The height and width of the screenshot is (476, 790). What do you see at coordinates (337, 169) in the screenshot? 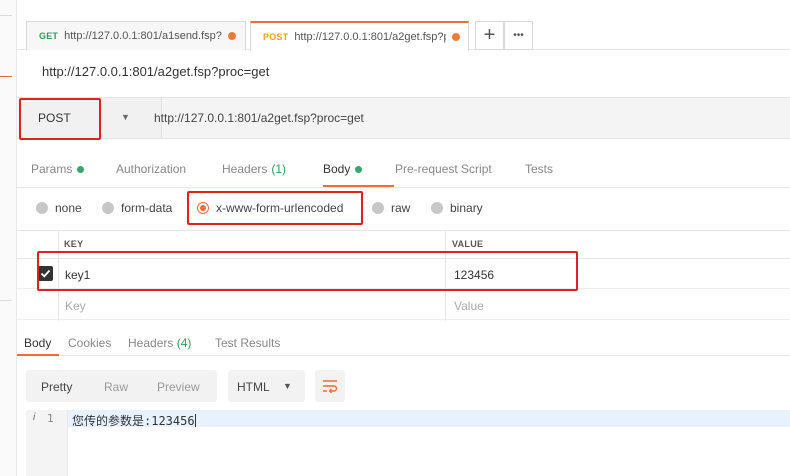
I see `tab-body-label: Body` at bounding box center [337, 169].